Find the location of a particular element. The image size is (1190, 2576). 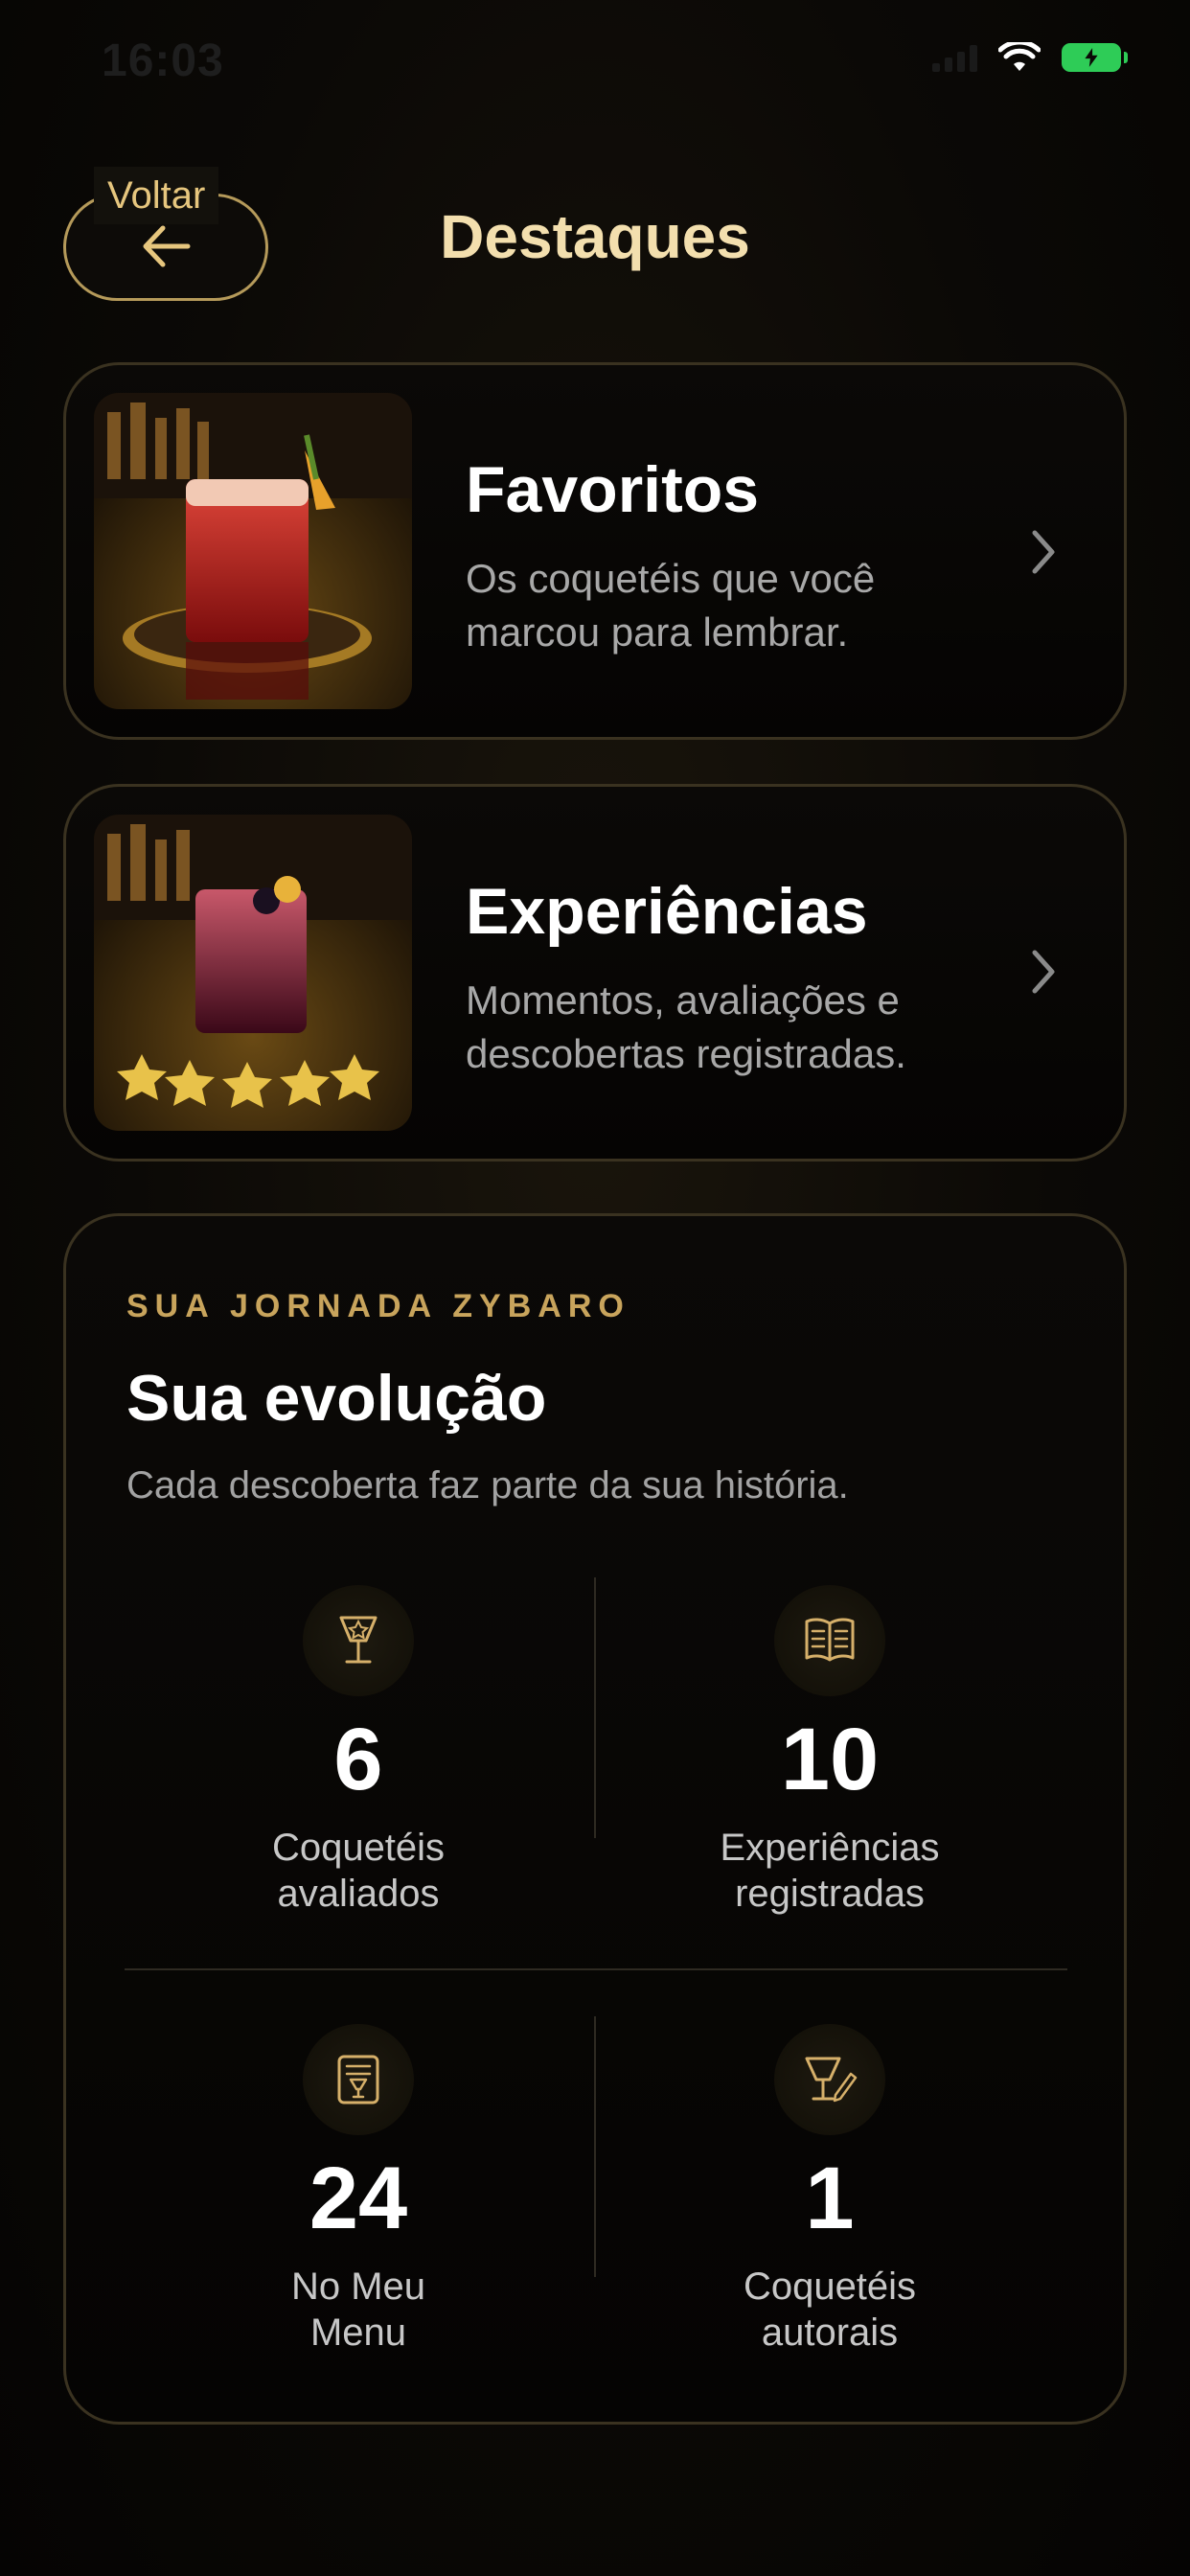

stat-label-line: No Meu is located at coordinates (358, 2287).